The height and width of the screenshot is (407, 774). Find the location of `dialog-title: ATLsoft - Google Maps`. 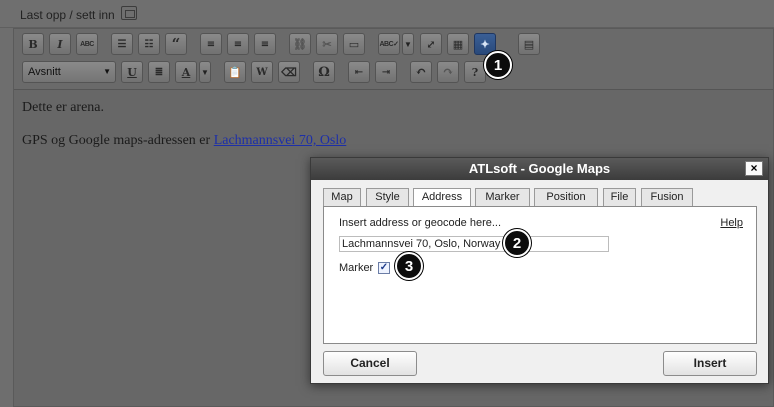

dialog-title: ATLsoft - Google Maps is located at coordinates (539, 169).